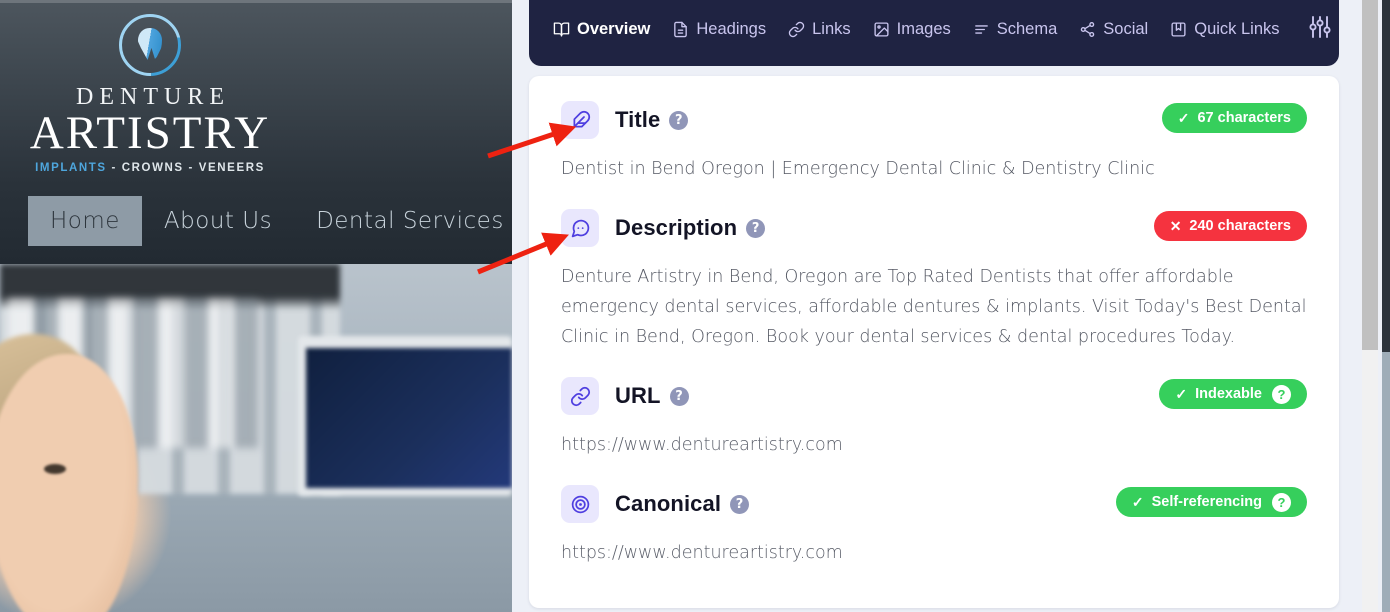 This screenshot has height=612, width=1390. What do you see at coordinates (150, 133) in the screenshot?
I see `brand-name-line2: ARTISTRY` at bounding box center [150, 133].